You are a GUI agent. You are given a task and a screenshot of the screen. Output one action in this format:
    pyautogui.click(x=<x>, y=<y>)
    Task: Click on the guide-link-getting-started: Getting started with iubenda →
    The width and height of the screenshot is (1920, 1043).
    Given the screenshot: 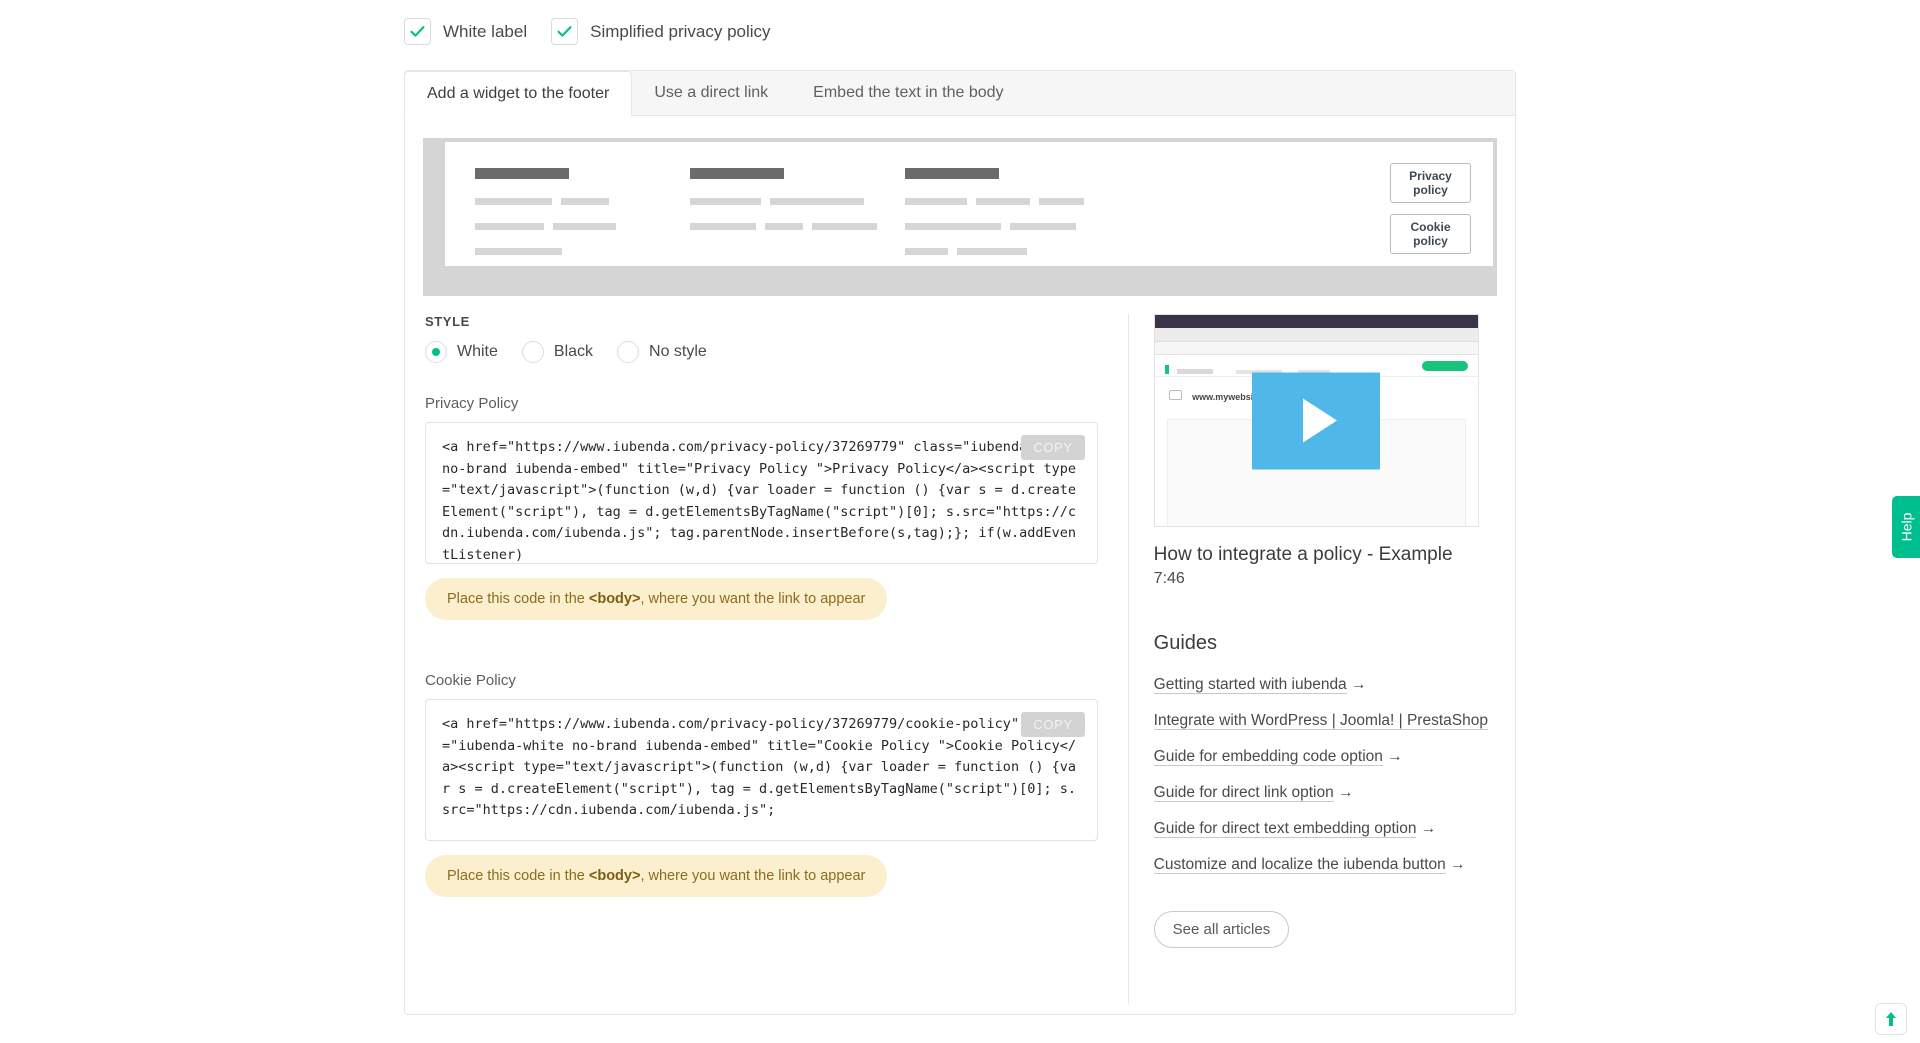 What is the action you would take?
    pyautogui.click(x=1321, y=685)
    